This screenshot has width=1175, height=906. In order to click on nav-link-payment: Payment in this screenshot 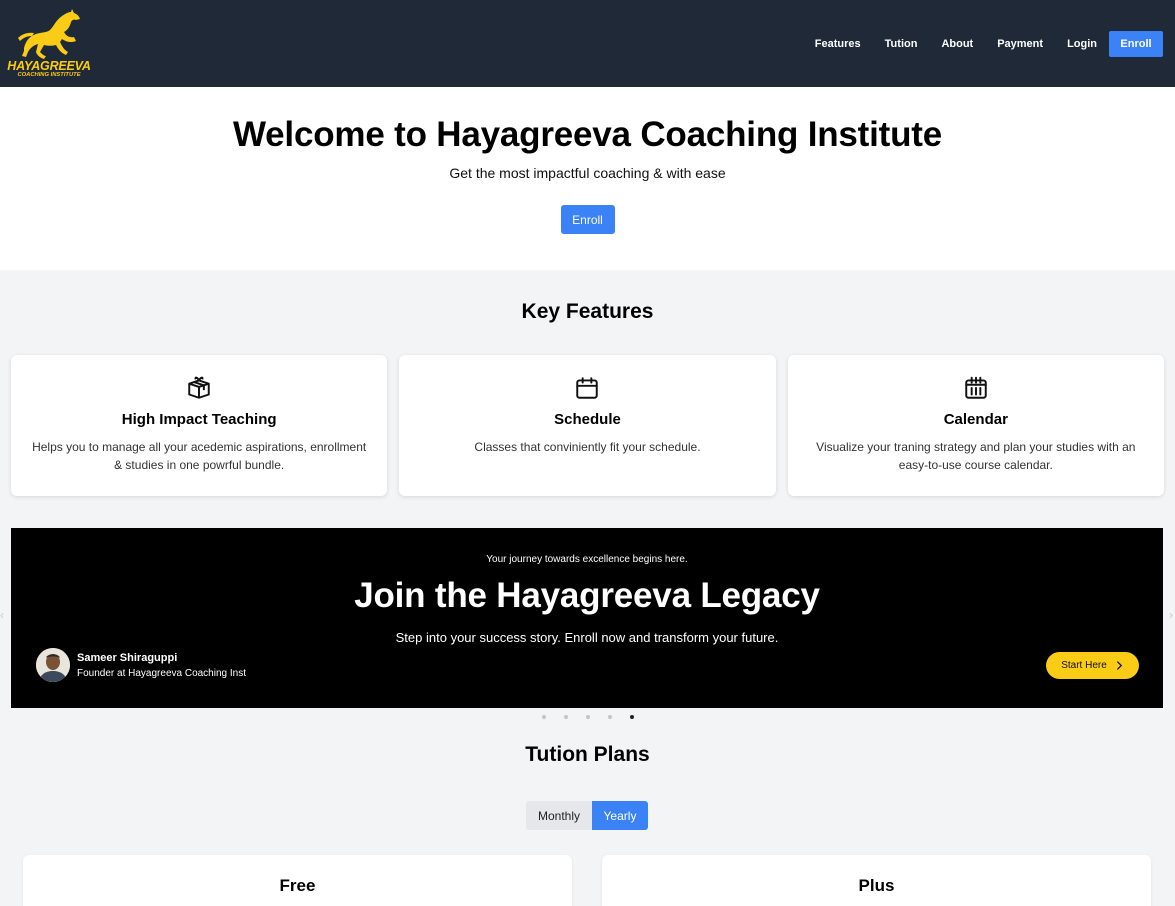, I will do `click(1020, 44)`.